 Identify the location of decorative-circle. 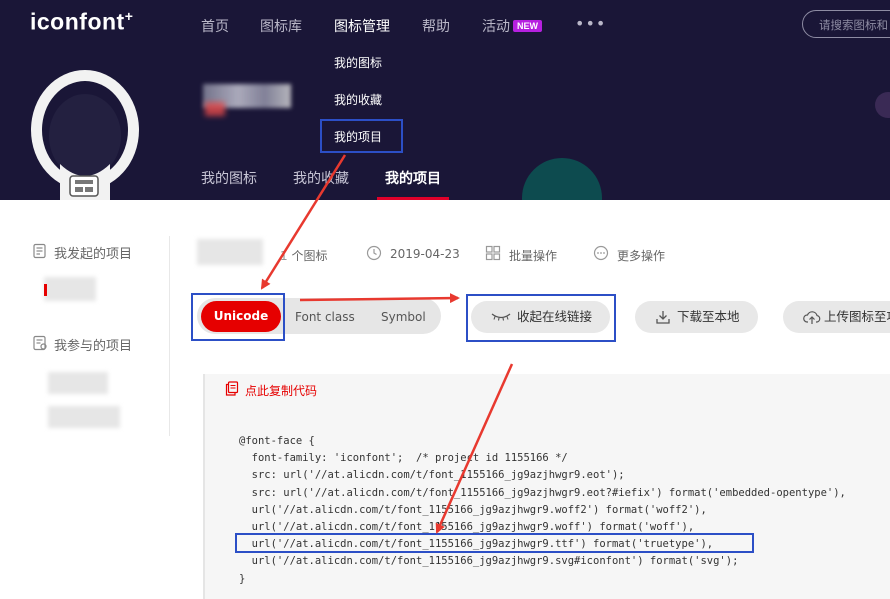
(562, 179).